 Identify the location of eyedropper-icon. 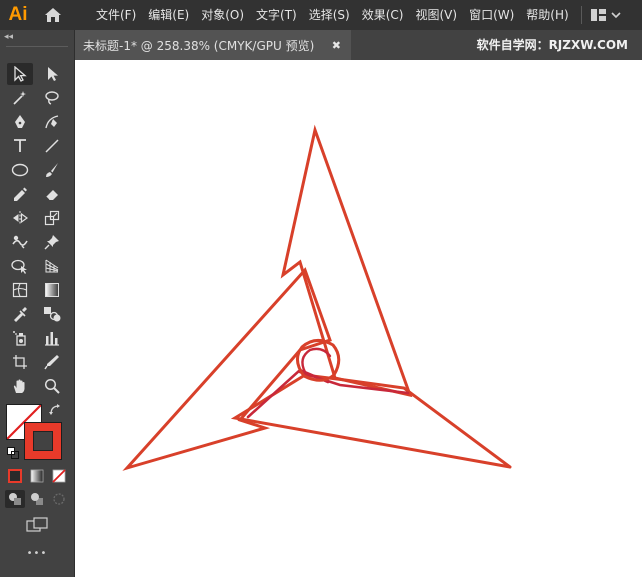
(20, 314).